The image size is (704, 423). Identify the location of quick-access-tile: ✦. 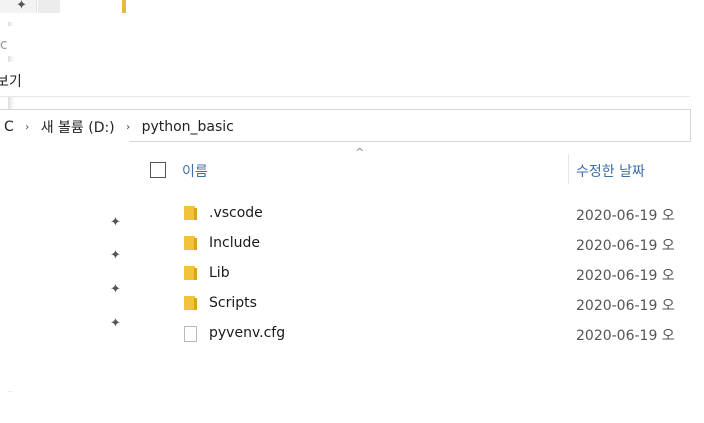
(18, 6).